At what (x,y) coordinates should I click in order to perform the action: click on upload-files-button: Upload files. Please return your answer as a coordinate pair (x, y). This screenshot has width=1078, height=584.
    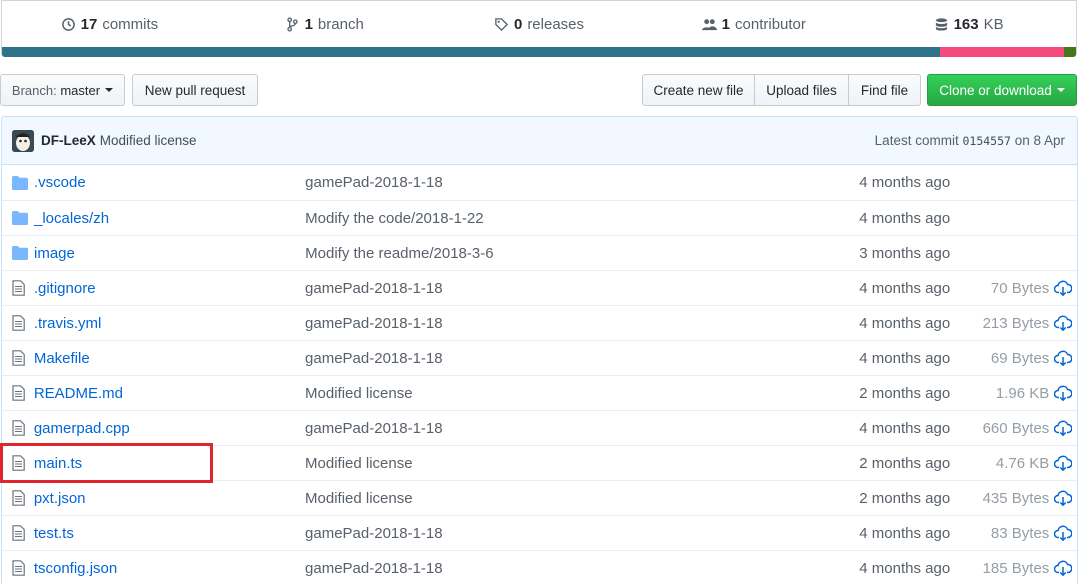
    Looking at the image, I should click on (801, 90).